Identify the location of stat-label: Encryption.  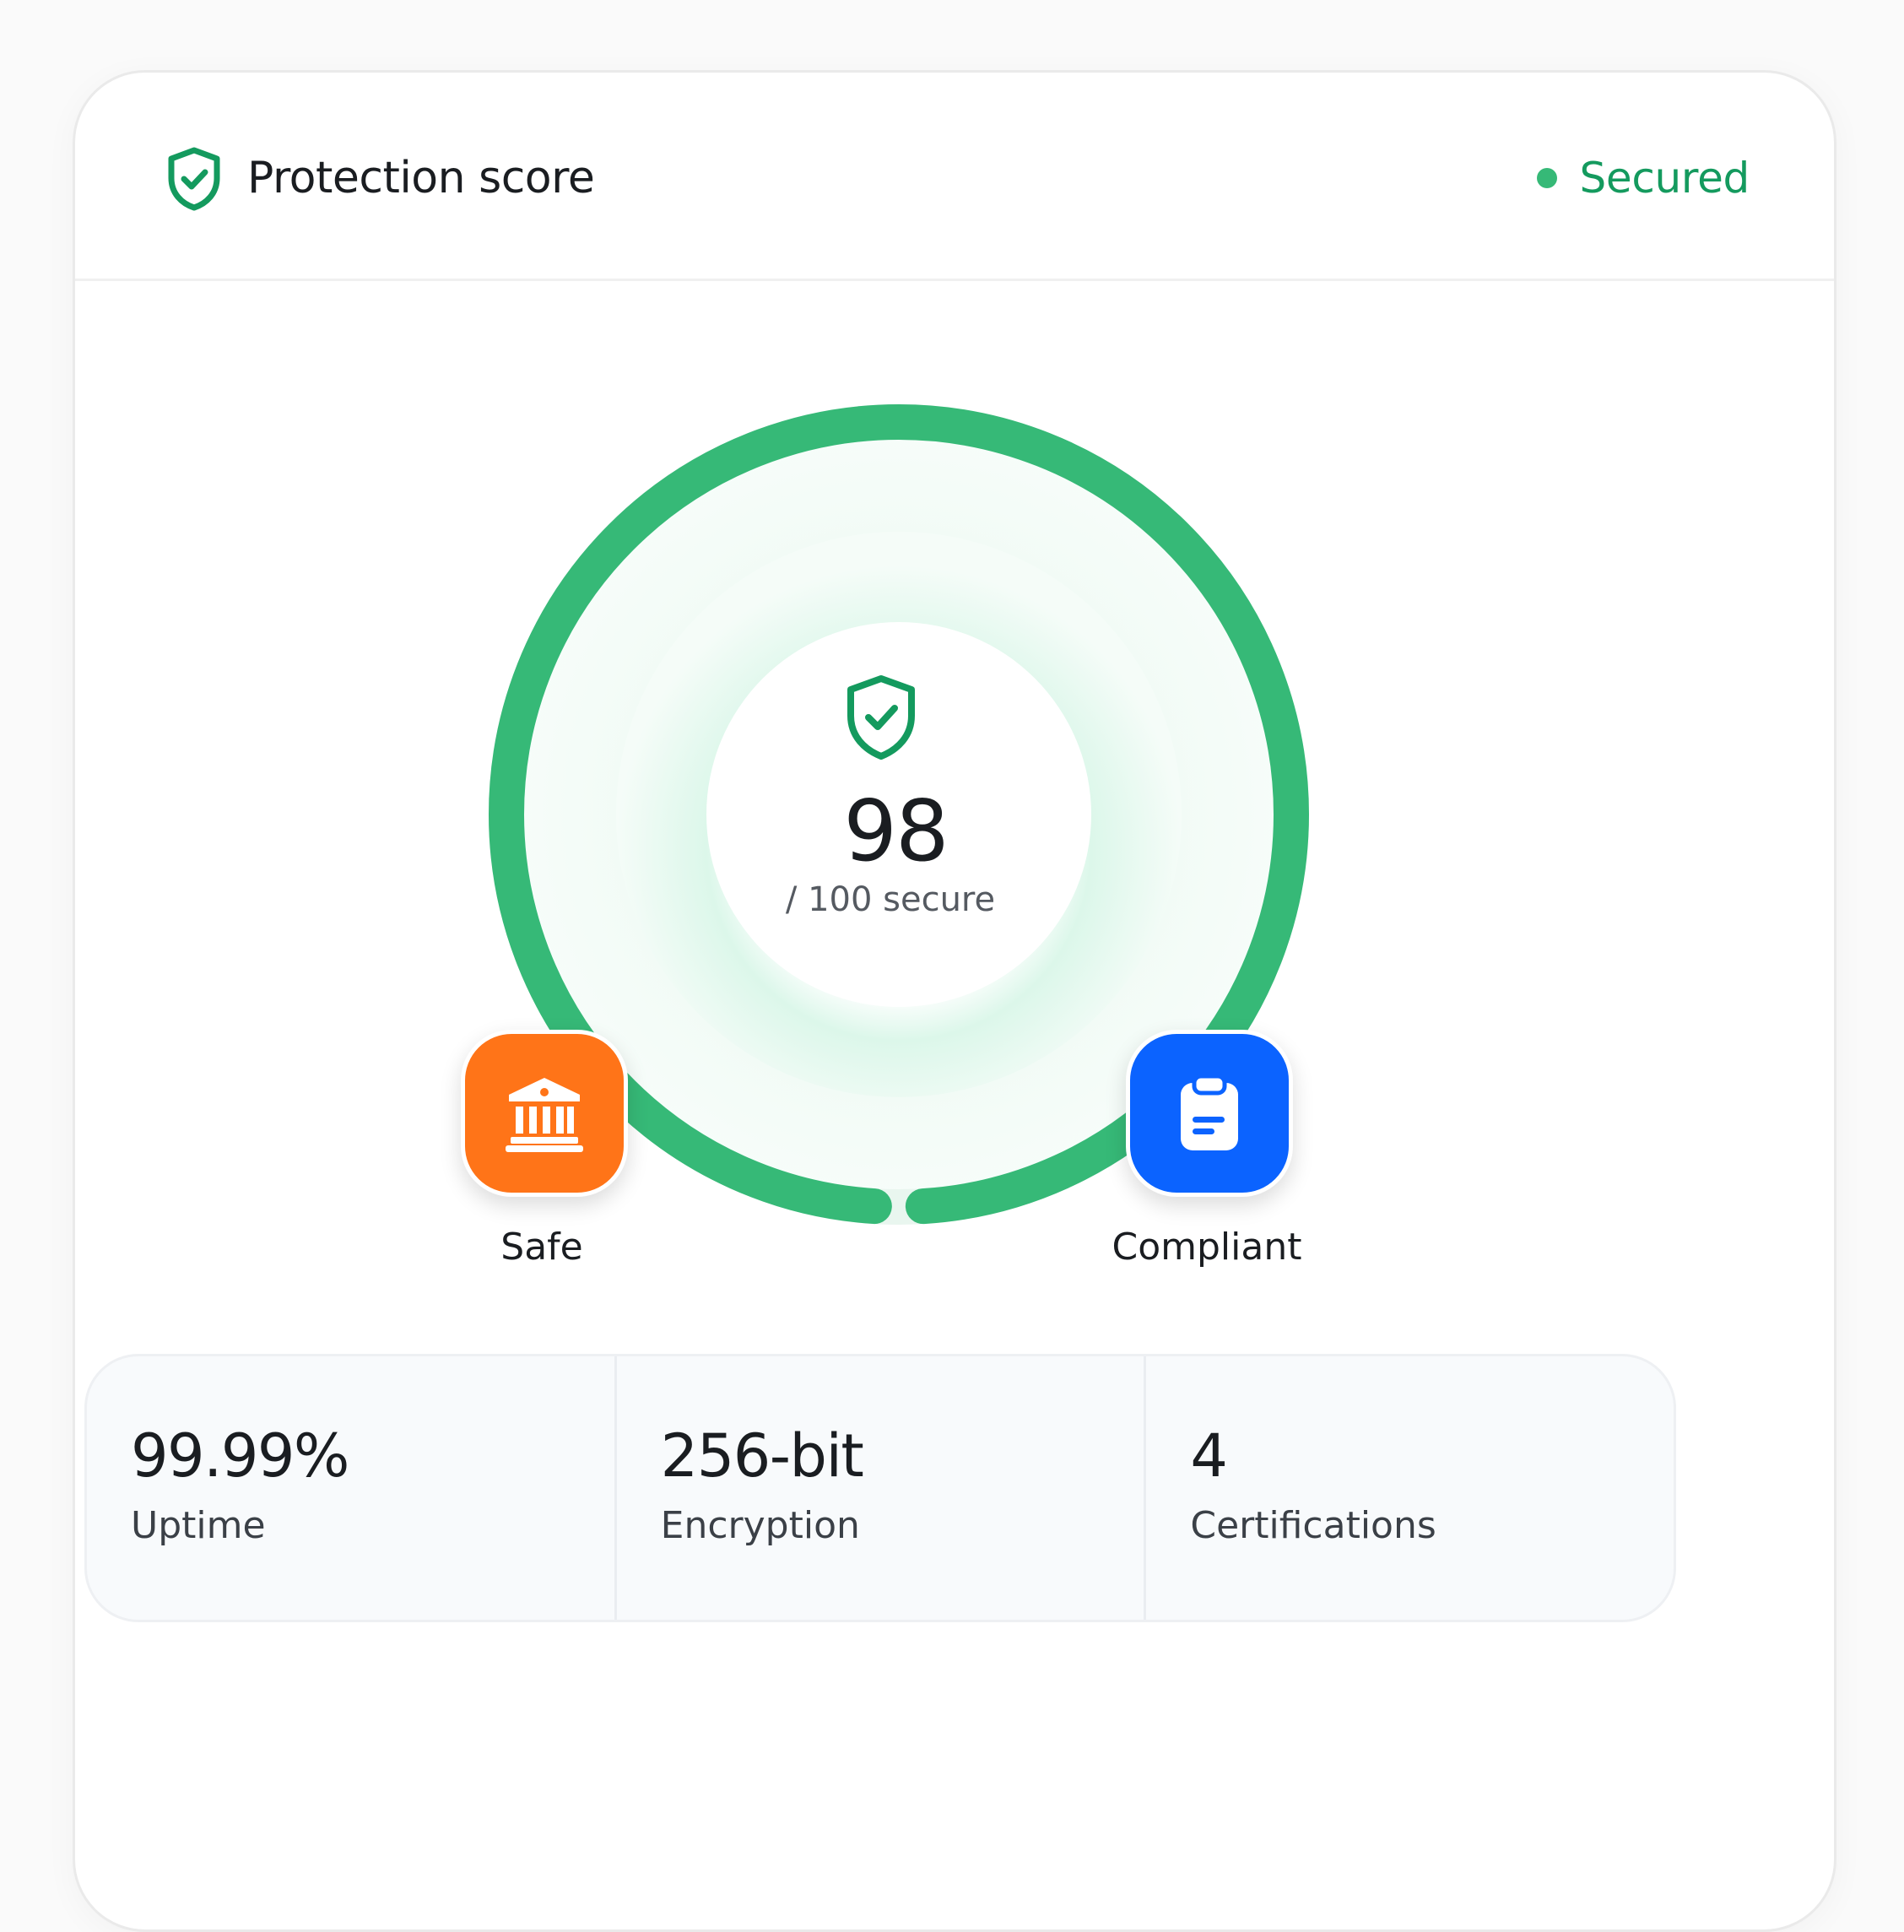
(760, 1525).